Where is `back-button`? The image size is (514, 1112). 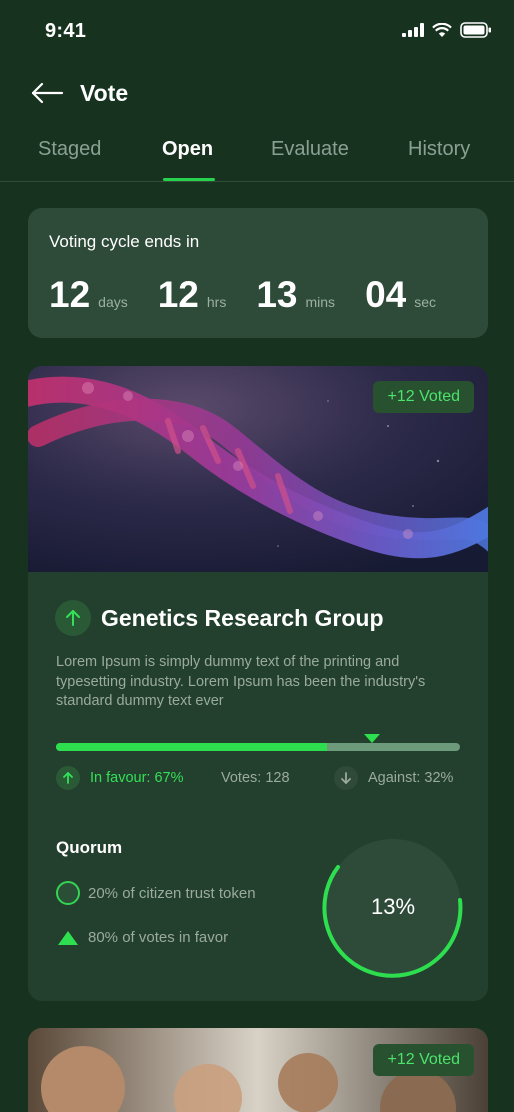 back-button is located at coordinates (47, 93).